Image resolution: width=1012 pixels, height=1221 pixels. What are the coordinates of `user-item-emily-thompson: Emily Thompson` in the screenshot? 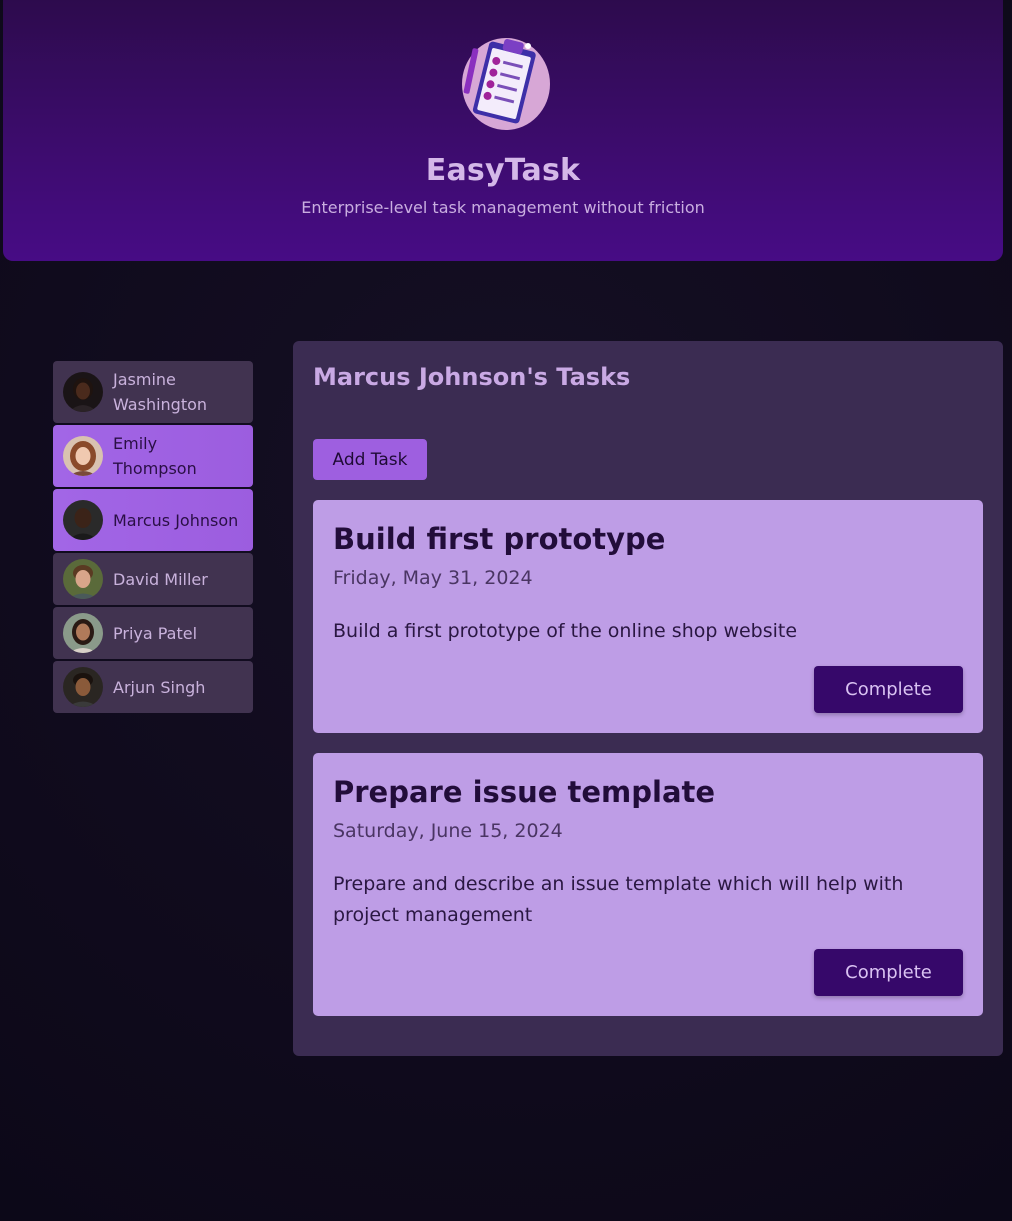 It's located at (153, 456).